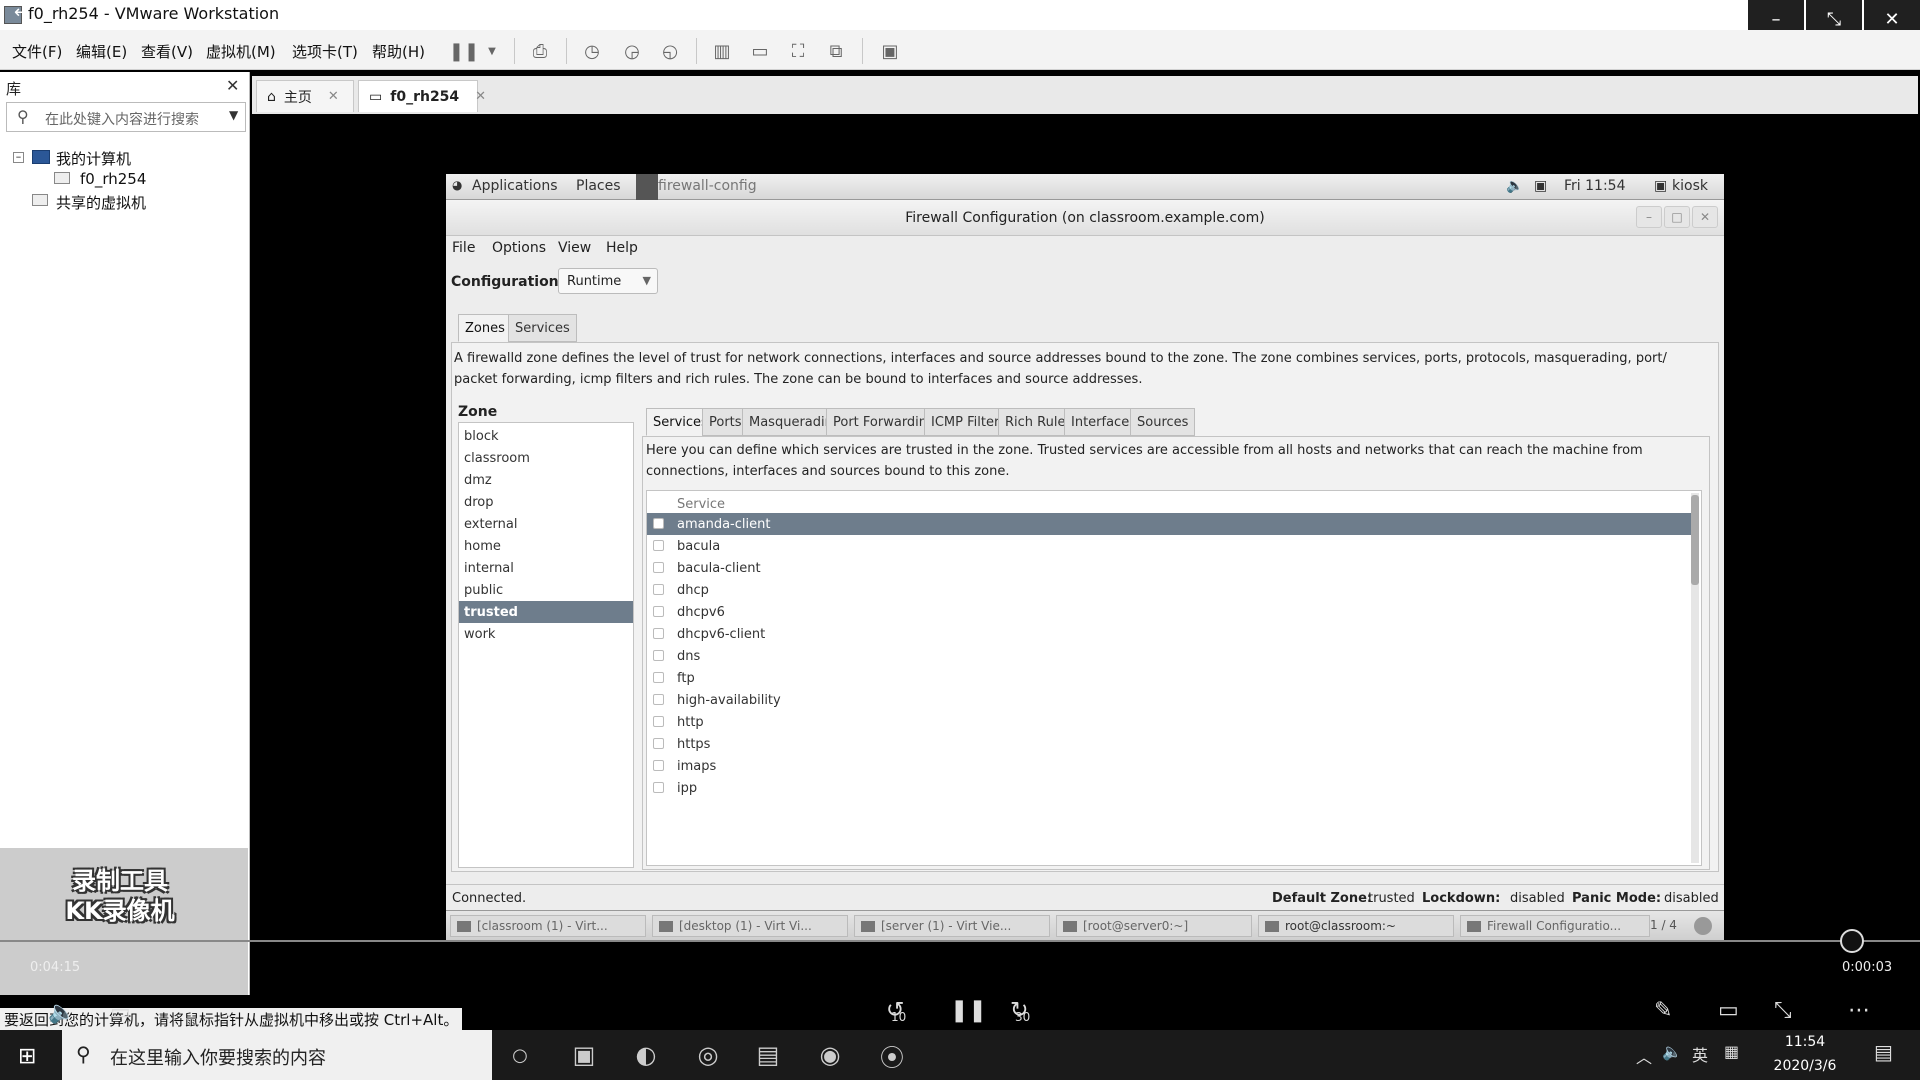  Describe the element at coordinates (546, 502) in the screenshot. I see `zone-item-drop: drop` at that location.